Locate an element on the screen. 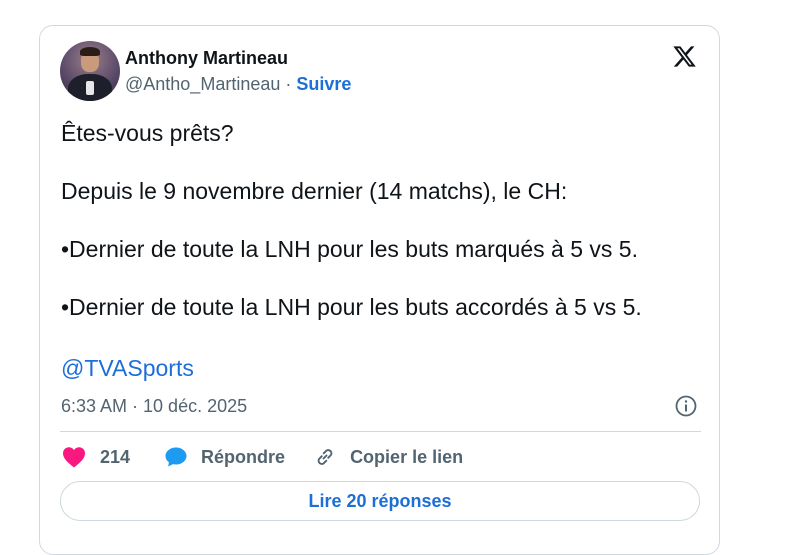 The image size is (800, 555). reply-button: Répondre is located at coordinates (238, 457).